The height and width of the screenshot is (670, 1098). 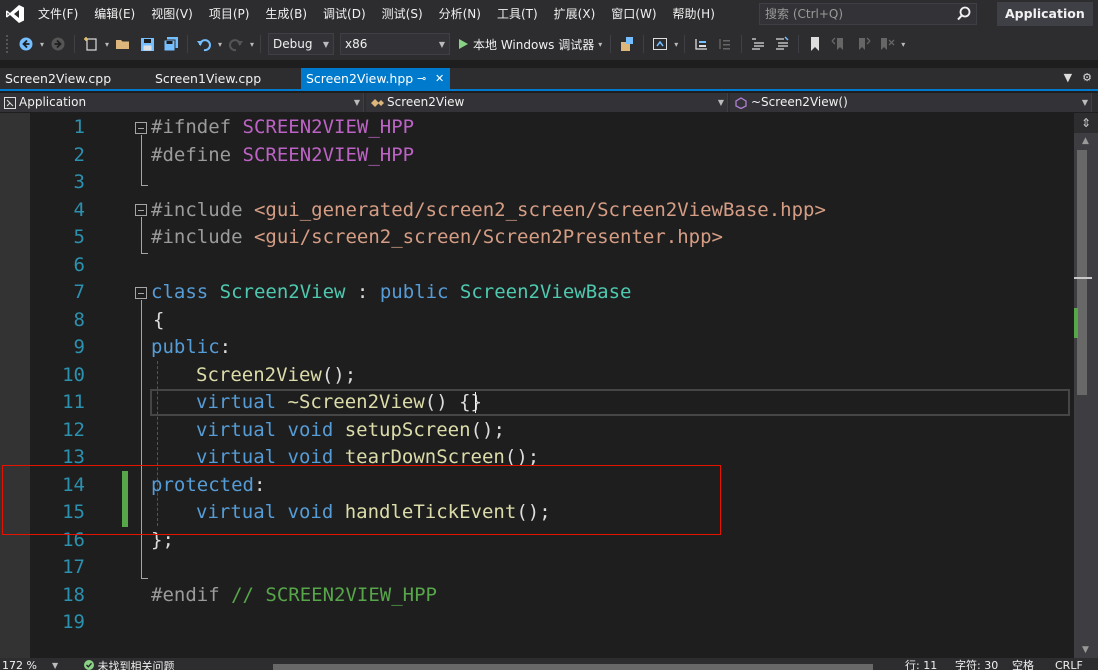 What do you see at coordinates (758, 44) in the screenshot?
I see `format-document-icon` at bounding box center [758, 44].